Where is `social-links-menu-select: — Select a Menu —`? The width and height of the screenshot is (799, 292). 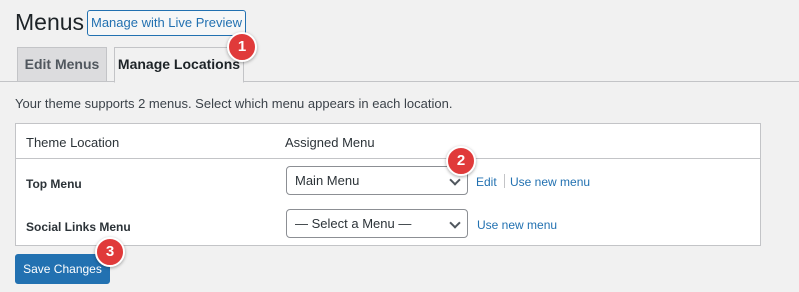
social-links-menu-select: — Select a Menu — is located at coordinates (377, 223).